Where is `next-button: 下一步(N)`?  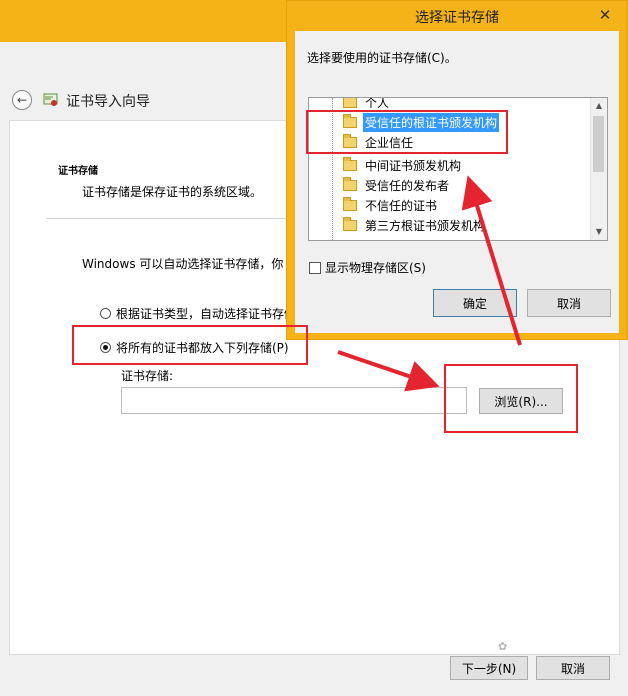 next-button: 下一步(N) is located at coordinates (489, 668).